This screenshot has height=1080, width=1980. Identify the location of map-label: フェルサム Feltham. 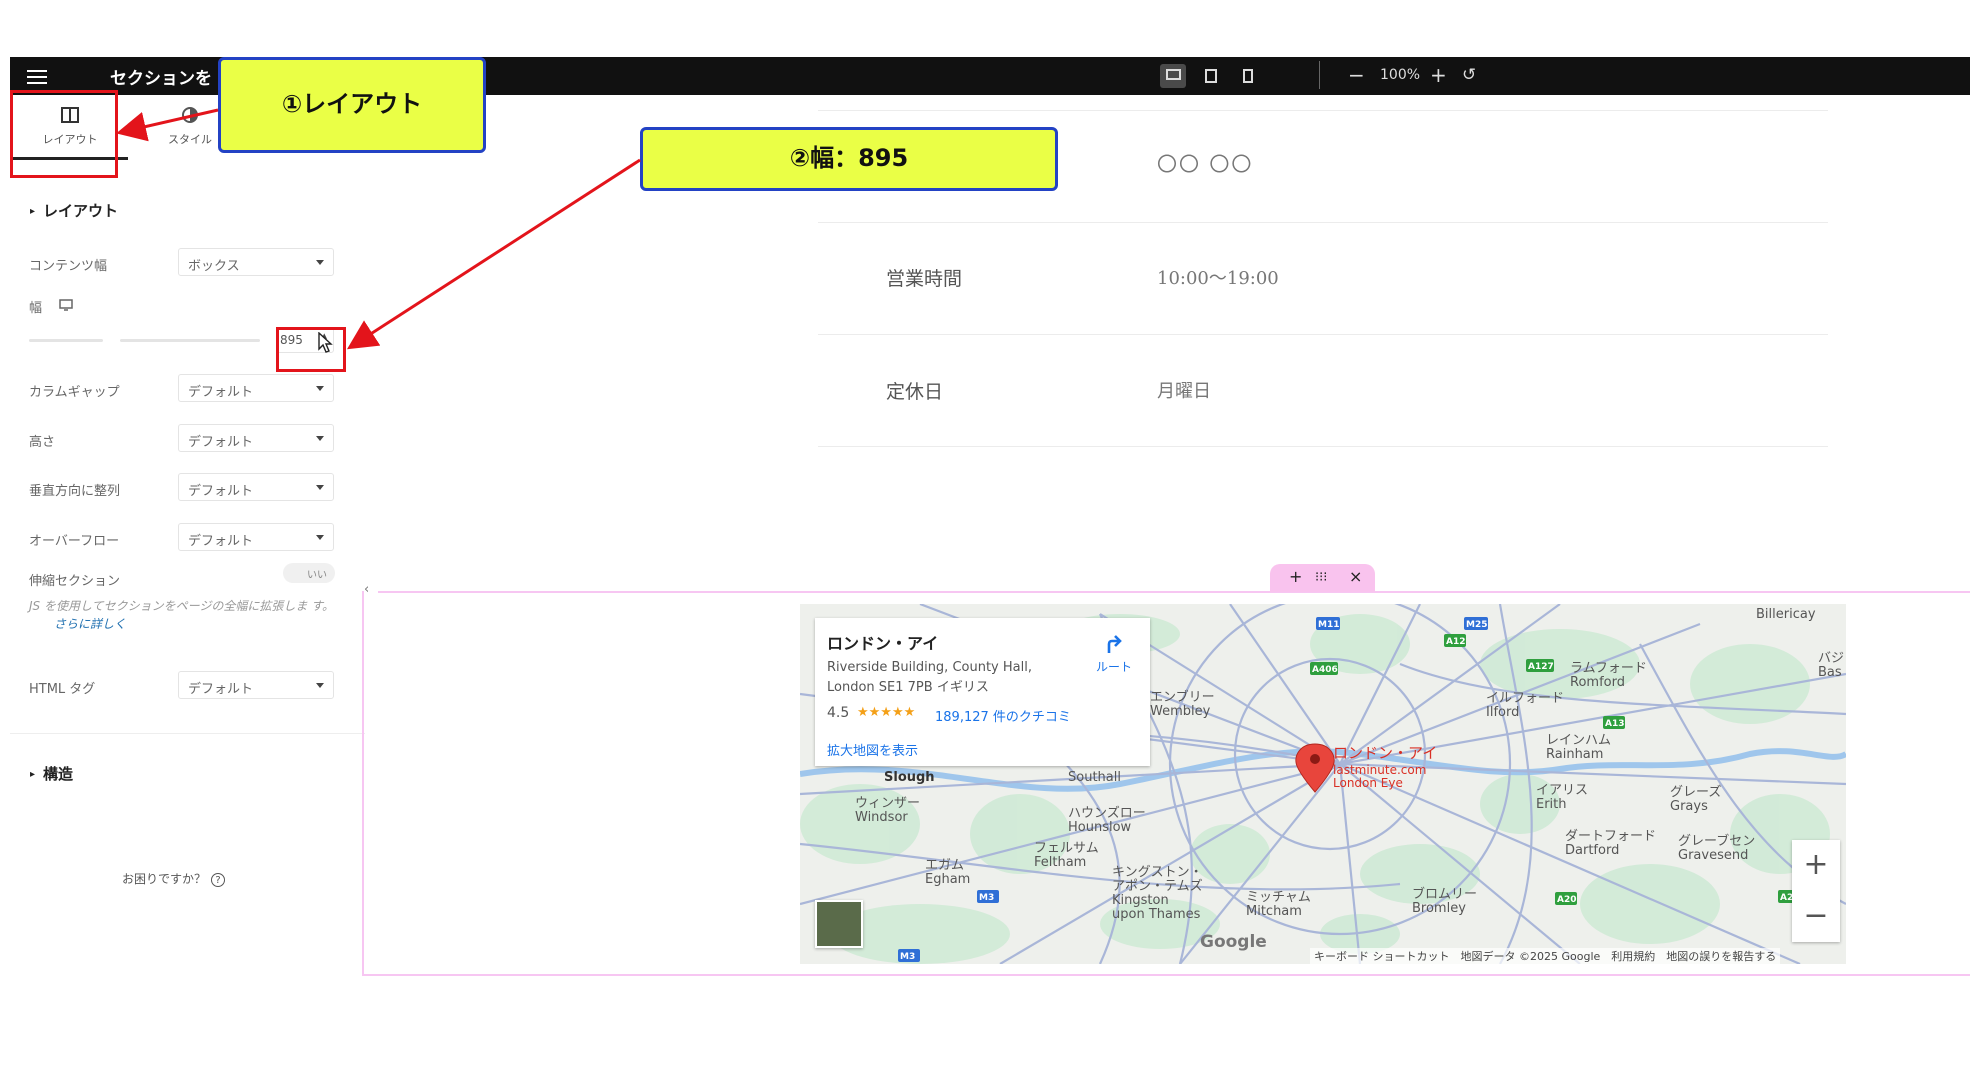
(1066, 855).